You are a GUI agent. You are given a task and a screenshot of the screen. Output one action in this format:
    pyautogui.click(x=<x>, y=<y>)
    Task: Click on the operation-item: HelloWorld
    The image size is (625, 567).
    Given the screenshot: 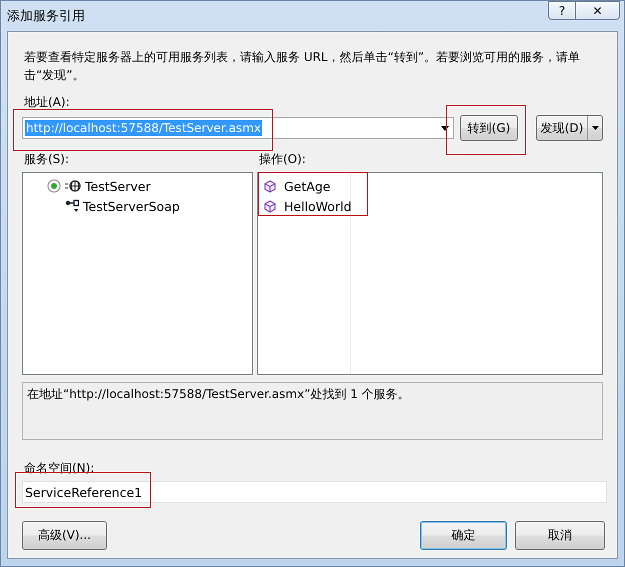 What is the action you would take?
    pyautogui.click(x=318, y=206)
    